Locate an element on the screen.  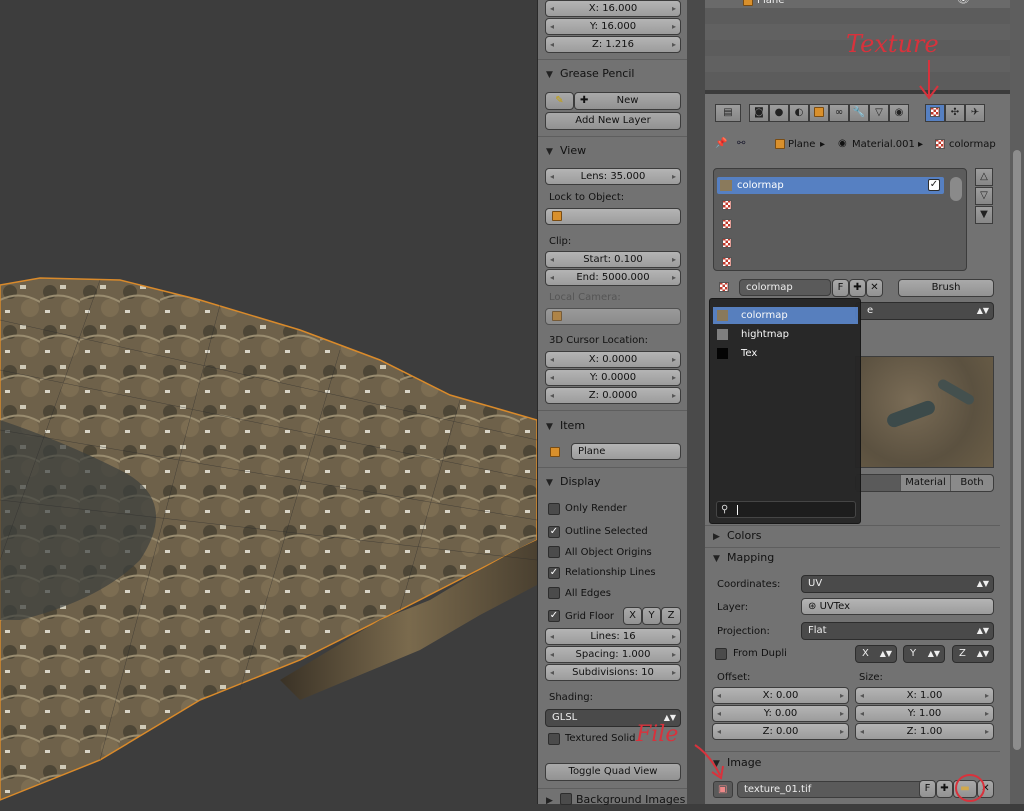
grid-axis-y-button: Y is located at coordinates (651, 616).